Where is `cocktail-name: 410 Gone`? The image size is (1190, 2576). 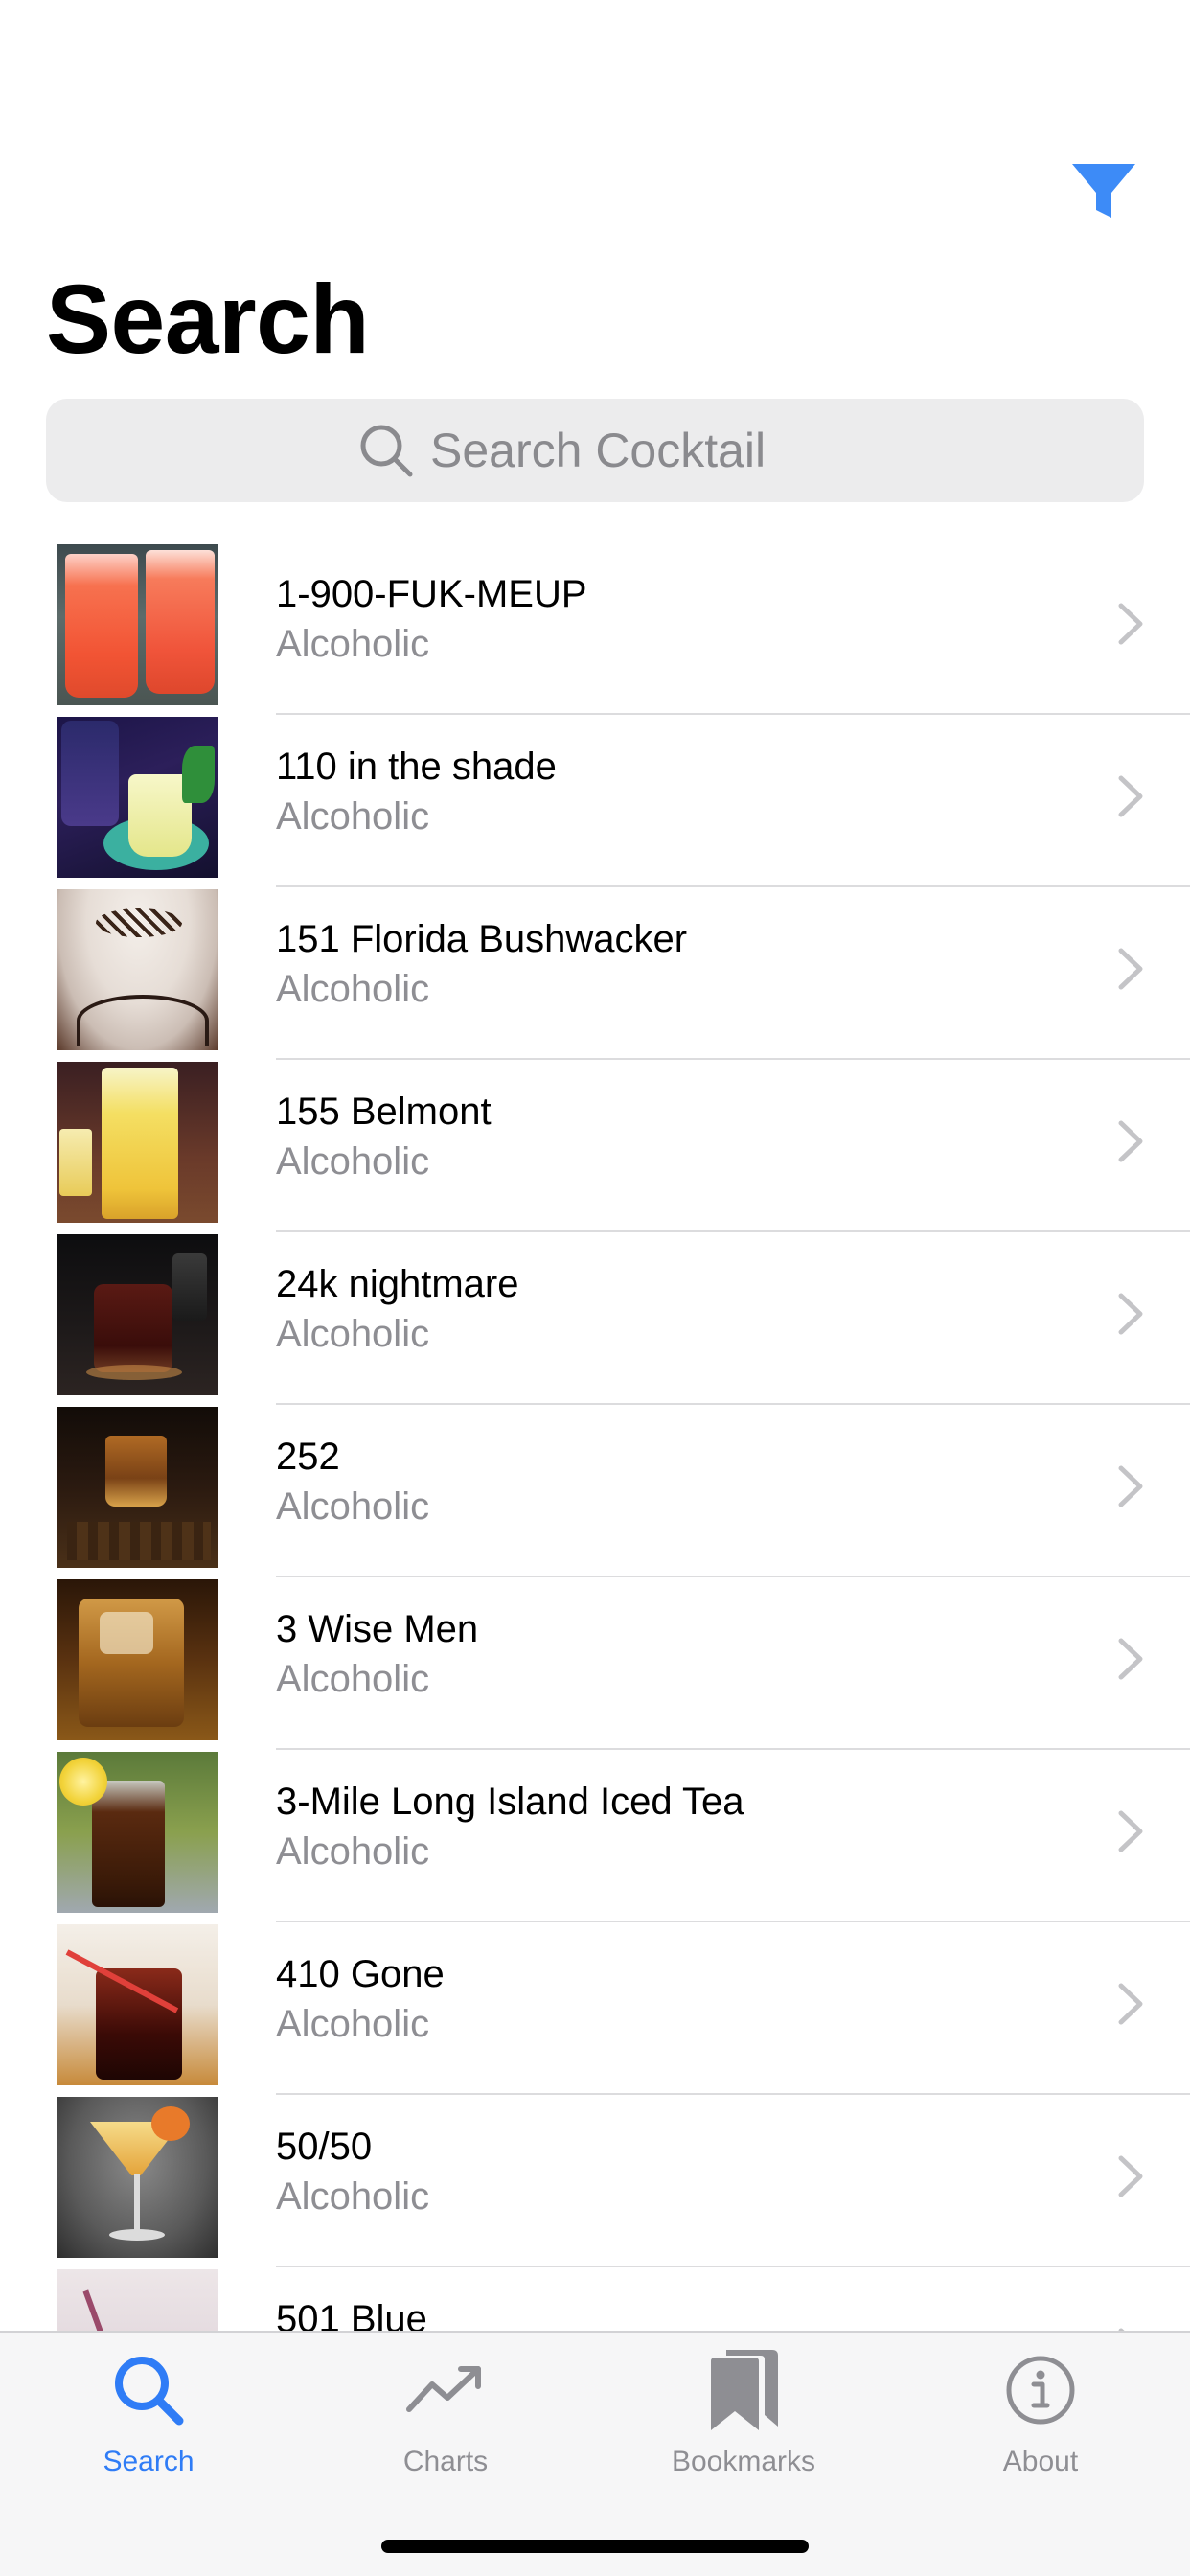
cocktail-name: 410 Gone is located at coordinates (360, 1974).